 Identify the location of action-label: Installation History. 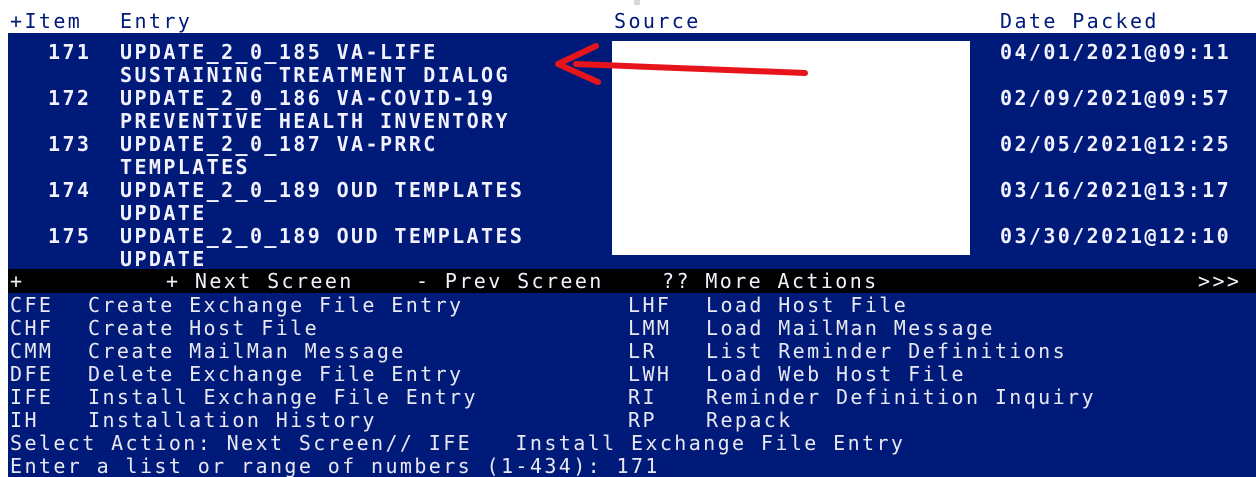
(232, 420).